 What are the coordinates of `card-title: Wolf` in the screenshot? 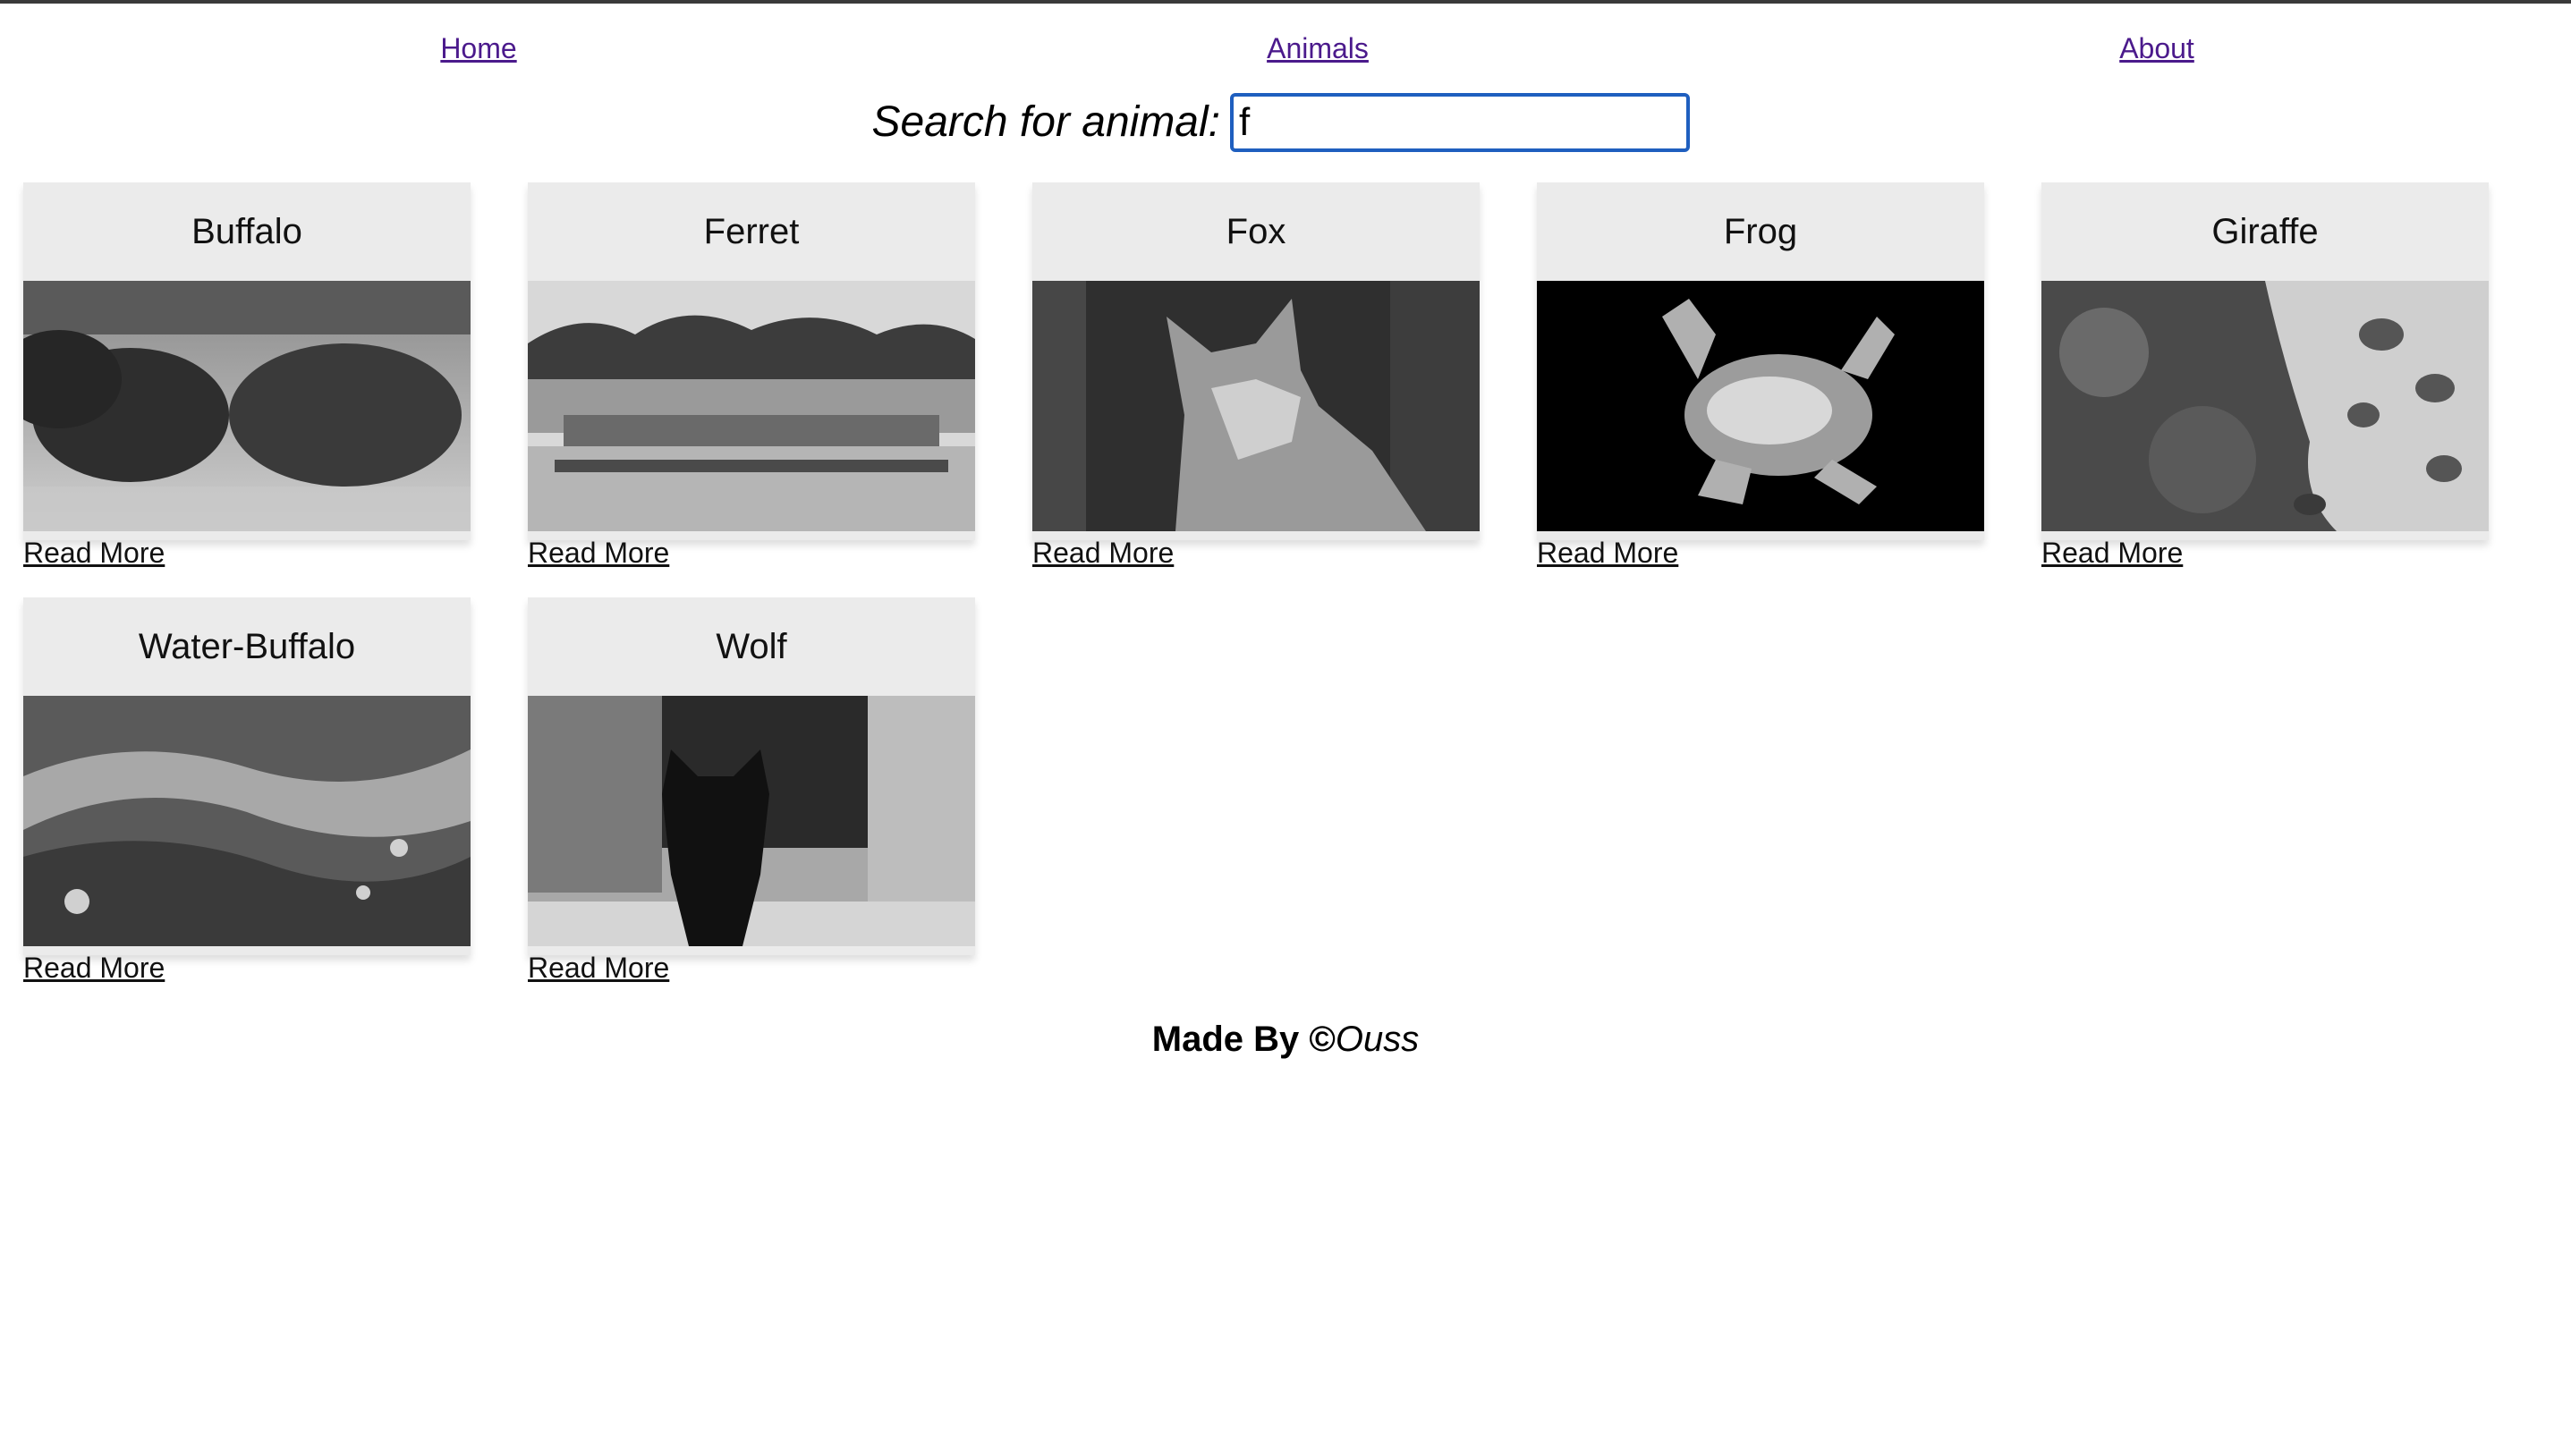 It's located at (751, 646).